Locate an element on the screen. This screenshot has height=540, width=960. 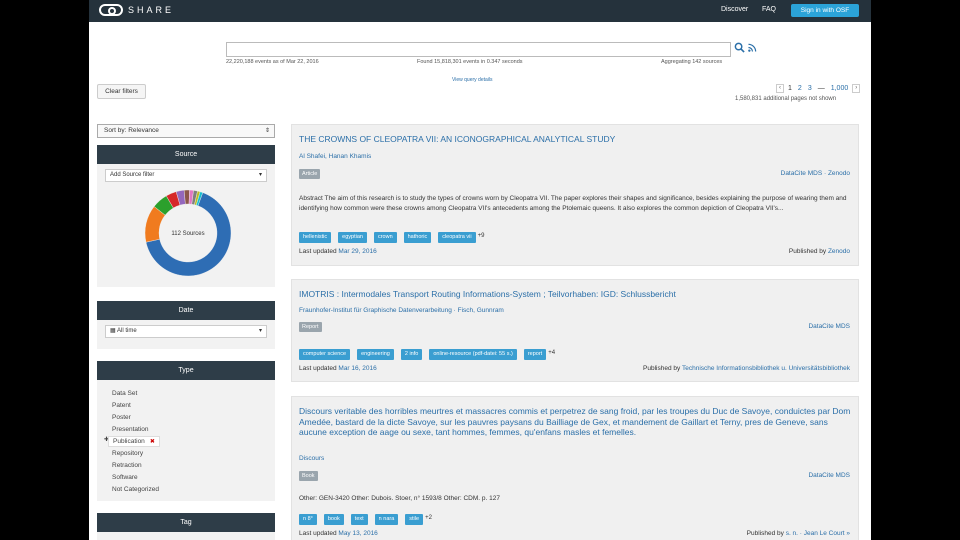
prev-page-button: ‹ is located at coordinates (780, 88).